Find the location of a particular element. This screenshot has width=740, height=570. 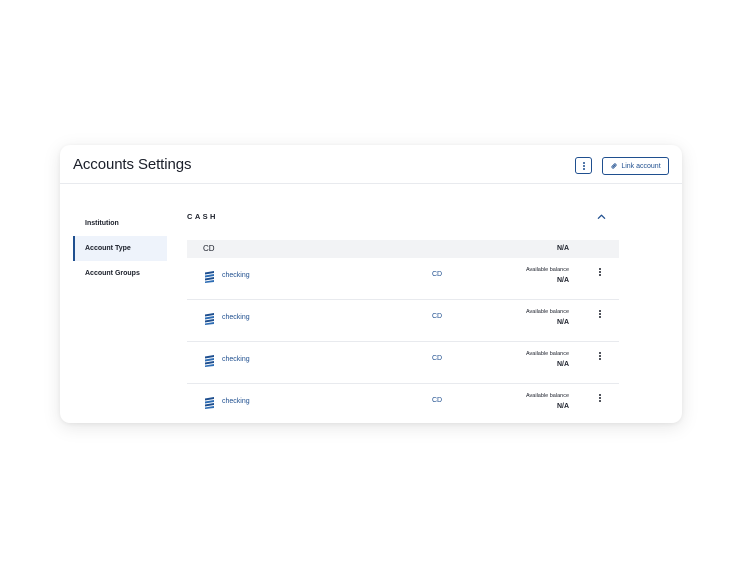

sidebar-item-account-type: Account Type is located at coordinates (120, 248).